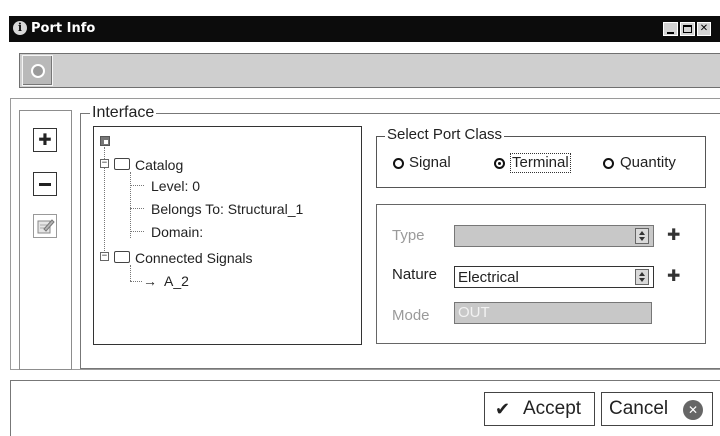 Image resolution: width=720 pixels, height=436 pixels. Describe the element at coordinates (648, 163) in the screenshot. I see `option-quantity-label: Quantity` at that location.